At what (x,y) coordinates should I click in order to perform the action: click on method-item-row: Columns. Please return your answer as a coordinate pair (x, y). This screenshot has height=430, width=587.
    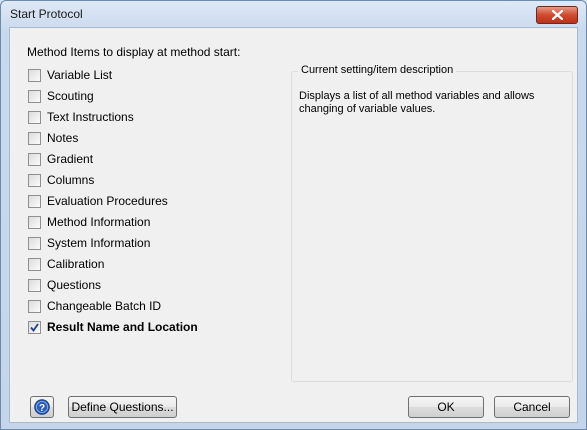
    Looking at the image, I should click on (61, 180).